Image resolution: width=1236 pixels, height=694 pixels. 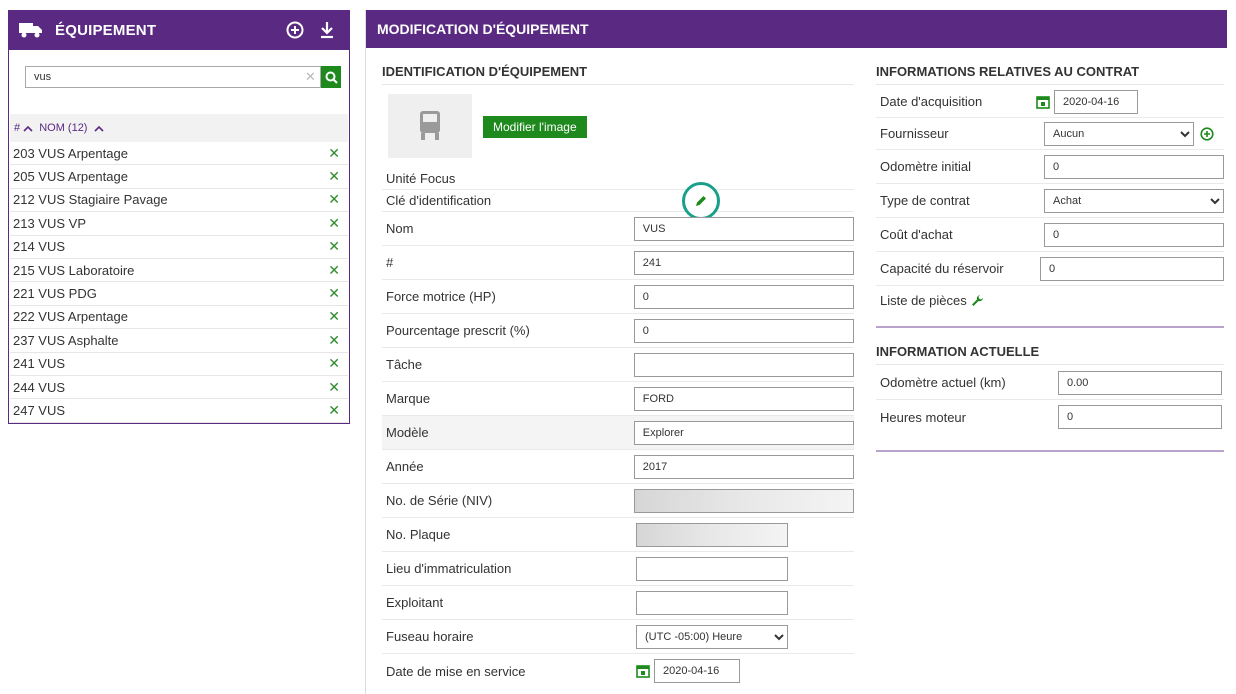 I want to click on search-button, so click(x=331, y=77).